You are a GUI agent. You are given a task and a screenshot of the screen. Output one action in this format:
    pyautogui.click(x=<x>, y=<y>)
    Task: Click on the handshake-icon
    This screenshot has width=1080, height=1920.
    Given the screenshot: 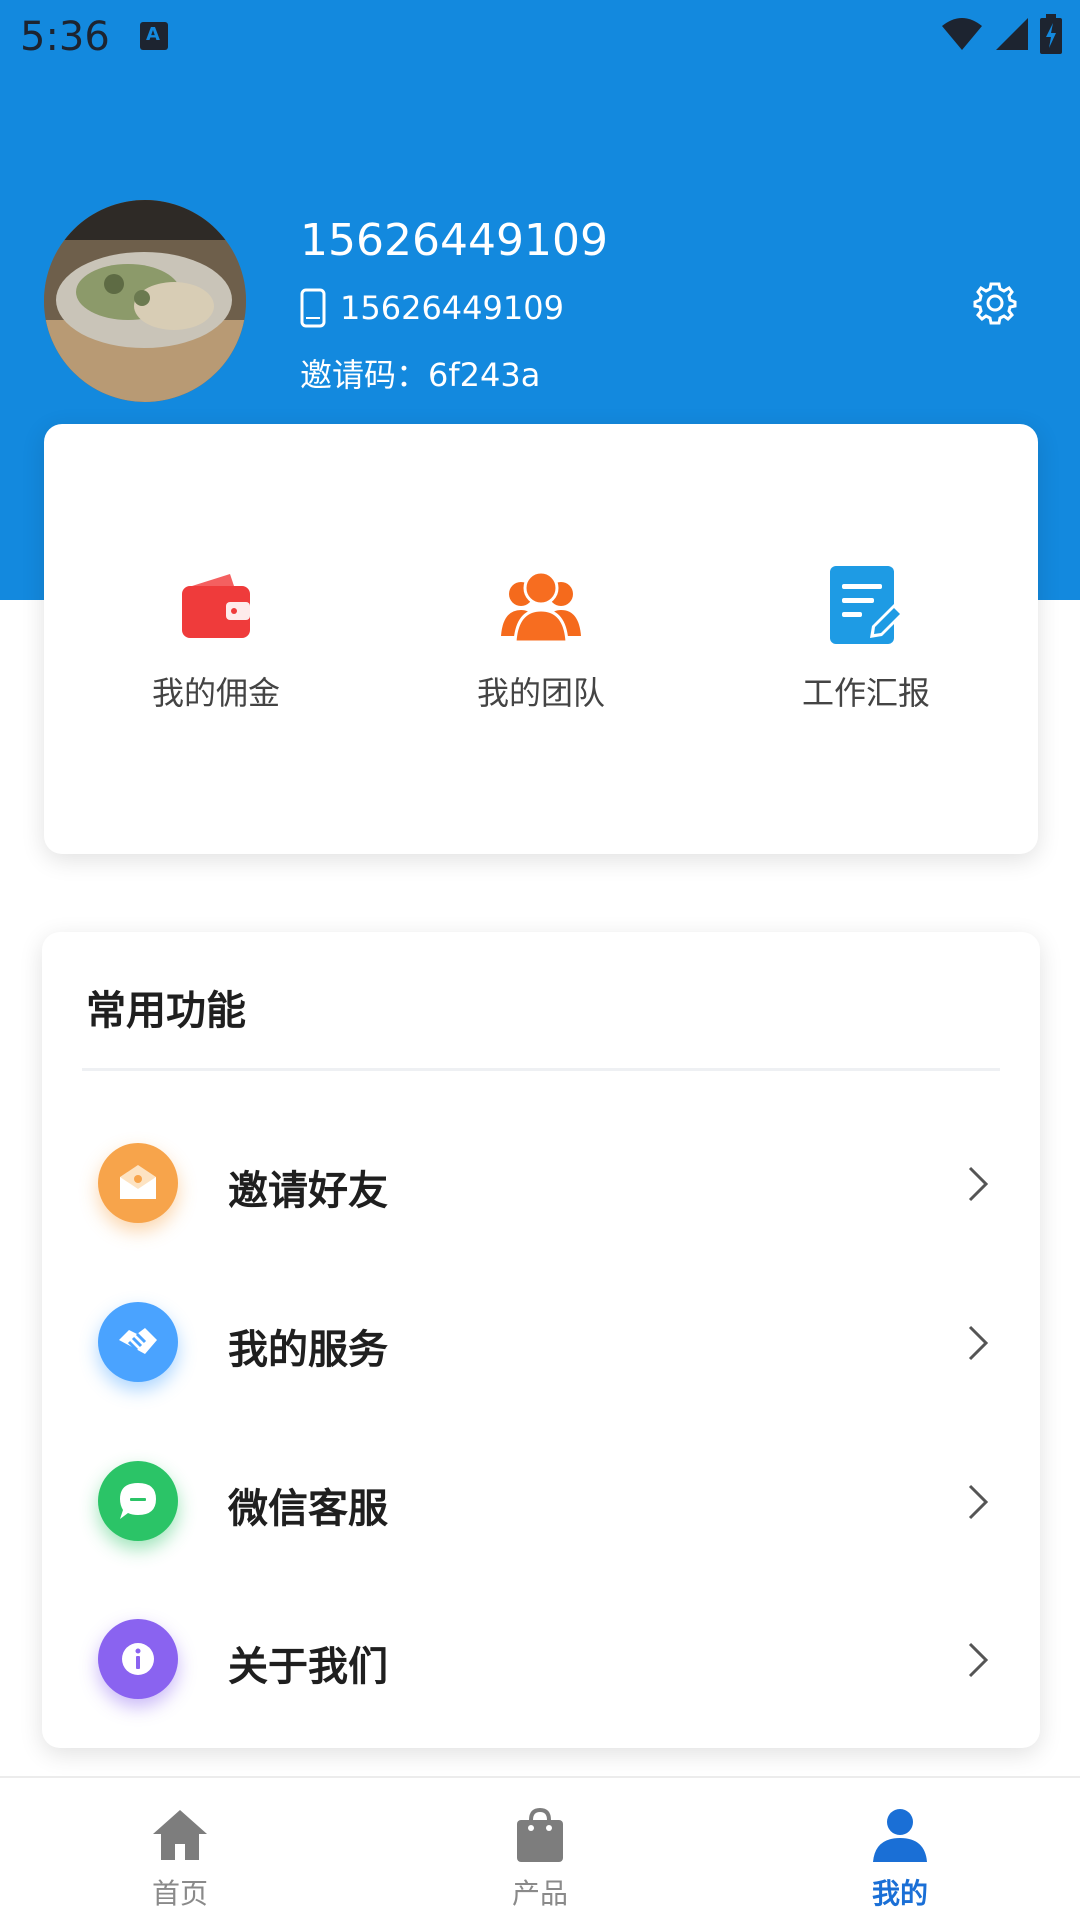 What is the action you would take?
    pyautogui.click(x=138, y=1342)
    